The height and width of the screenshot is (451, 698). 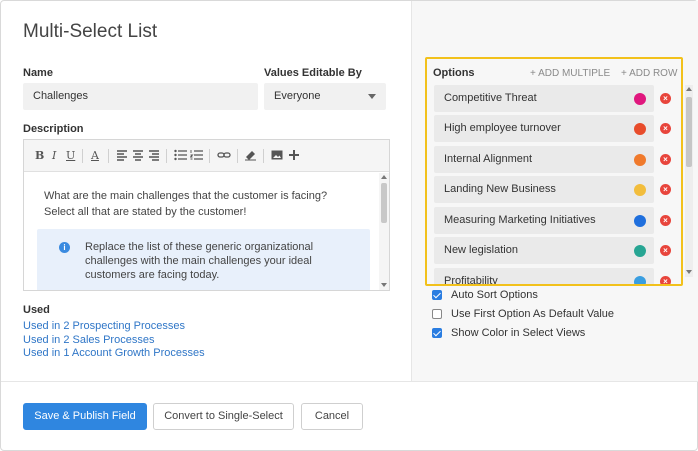 What do you see at coordinates (114, 353) in the screenshot?
I see `used-link-account-growth: Used in 1 Account Growth Processes` at bounding box center [114, 353].